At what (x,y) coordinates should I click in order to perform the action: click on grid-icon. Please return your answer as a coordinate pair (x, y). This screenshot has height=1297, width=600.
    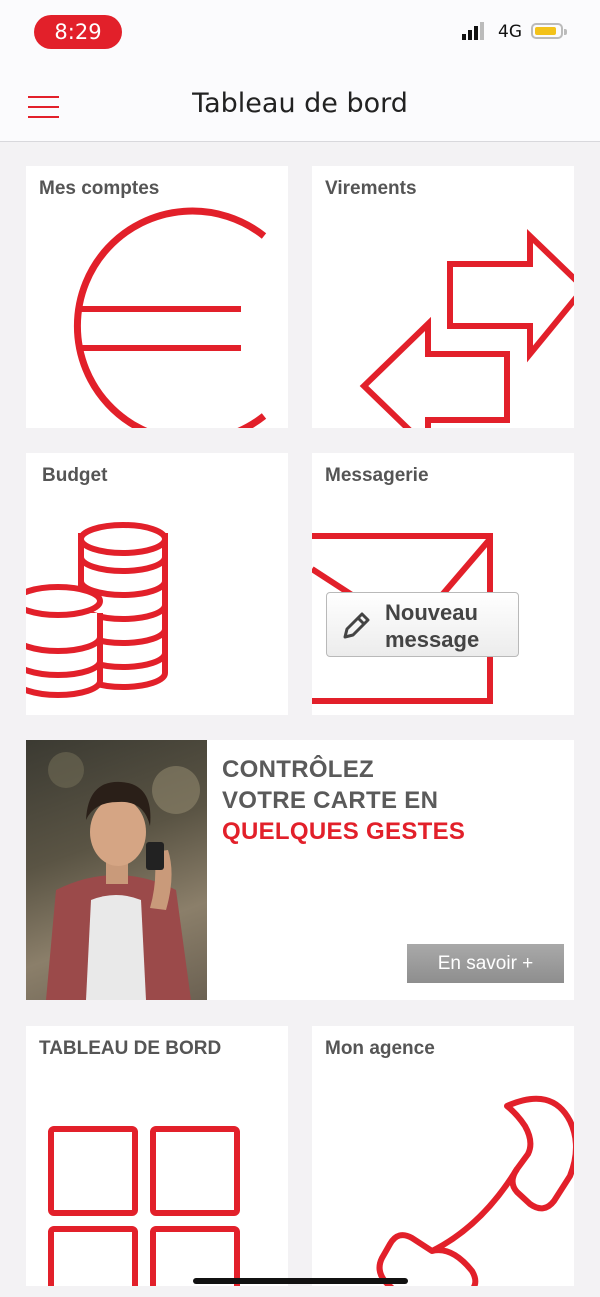
    Looking at the image, I should click on (144, 1206).